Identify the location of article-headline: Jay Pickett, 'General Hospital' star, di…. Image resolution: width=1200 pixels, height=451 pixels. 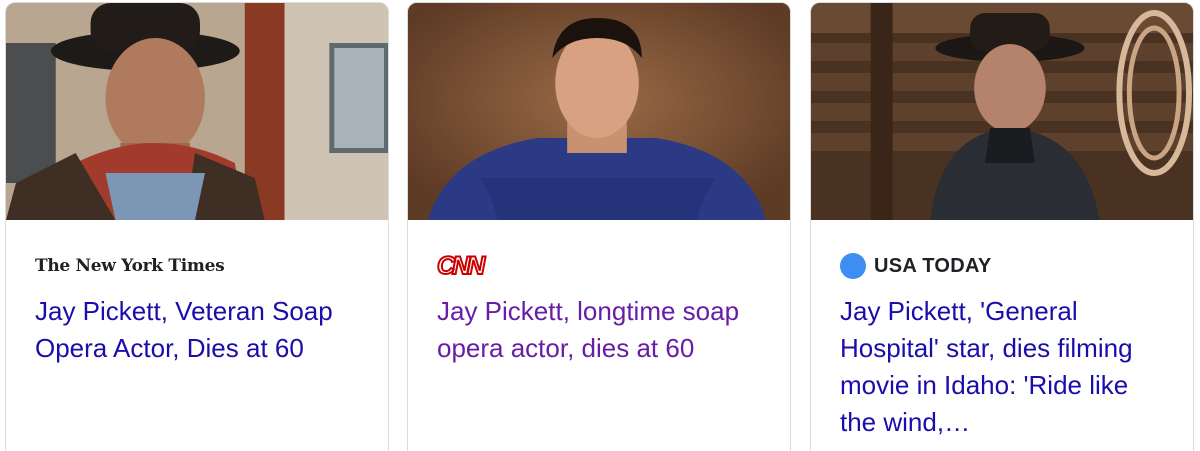
(1000, 367).